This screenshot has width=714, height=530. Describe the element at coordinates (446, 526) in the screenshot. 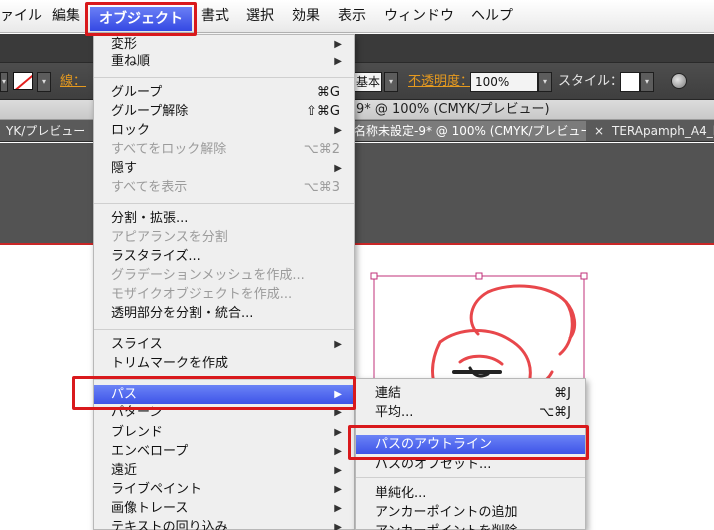

I see `menu-item-label: アンカーポイントを削除` at that location.